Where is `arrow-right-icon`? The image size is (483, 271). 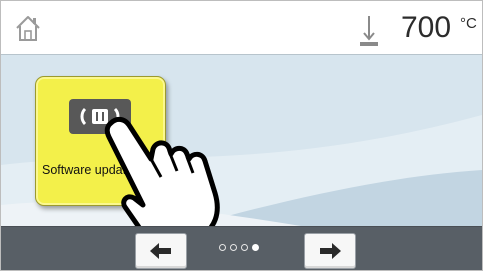
arrow-right-icon is located at coordinates (330, 251).